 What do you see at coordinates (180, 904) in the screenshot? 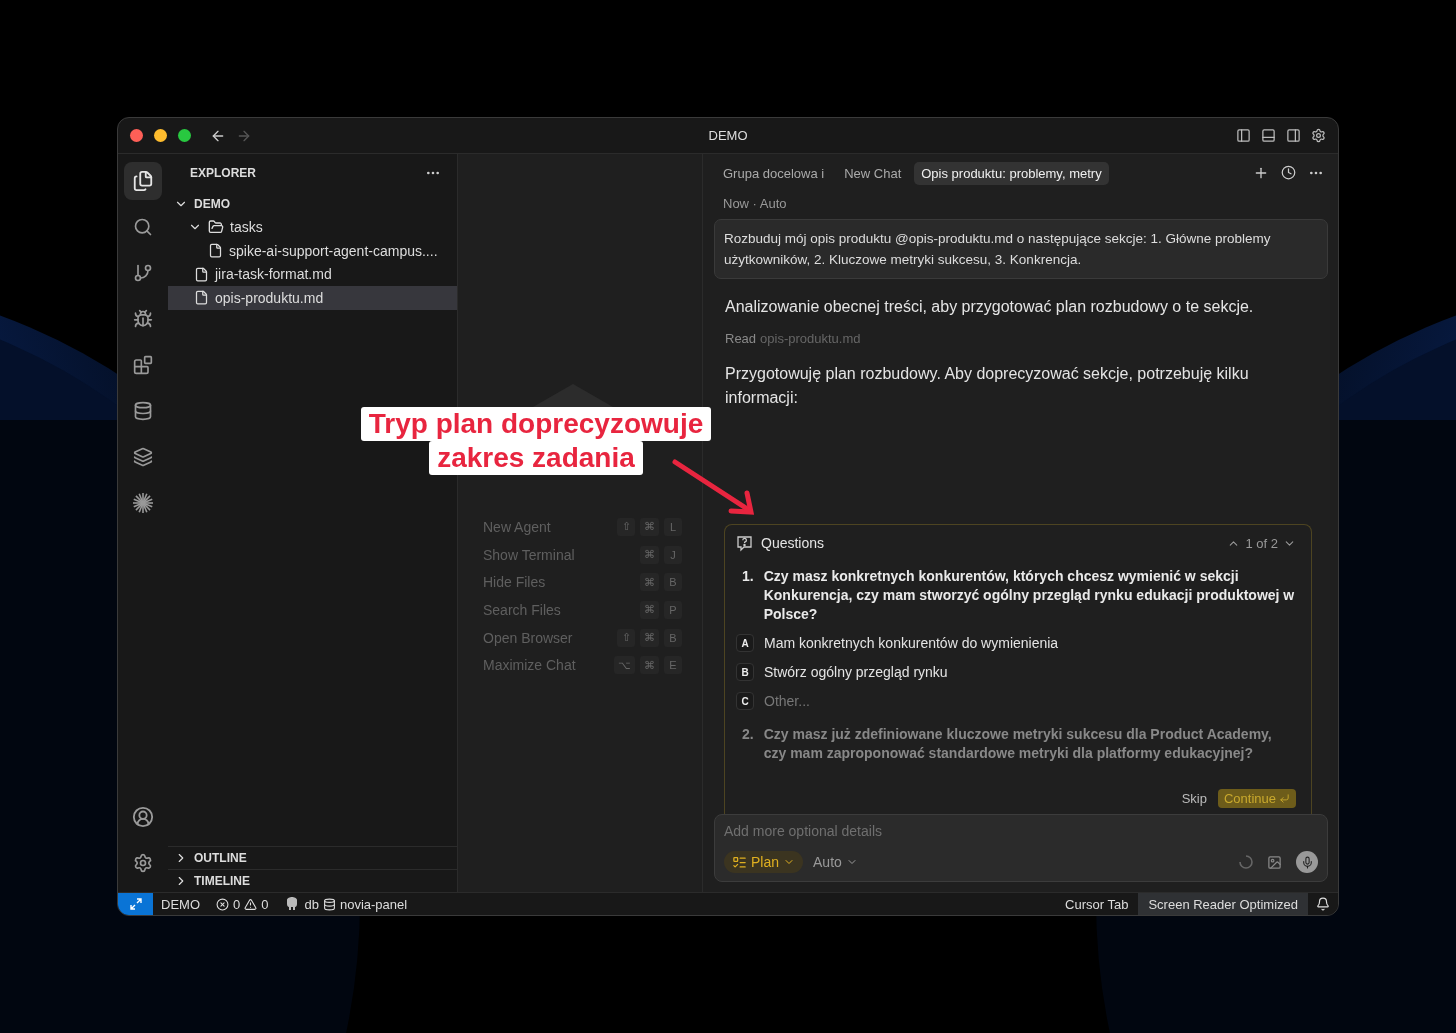
I see `workspace-label: DEMO` at bounding box center [180, 904].